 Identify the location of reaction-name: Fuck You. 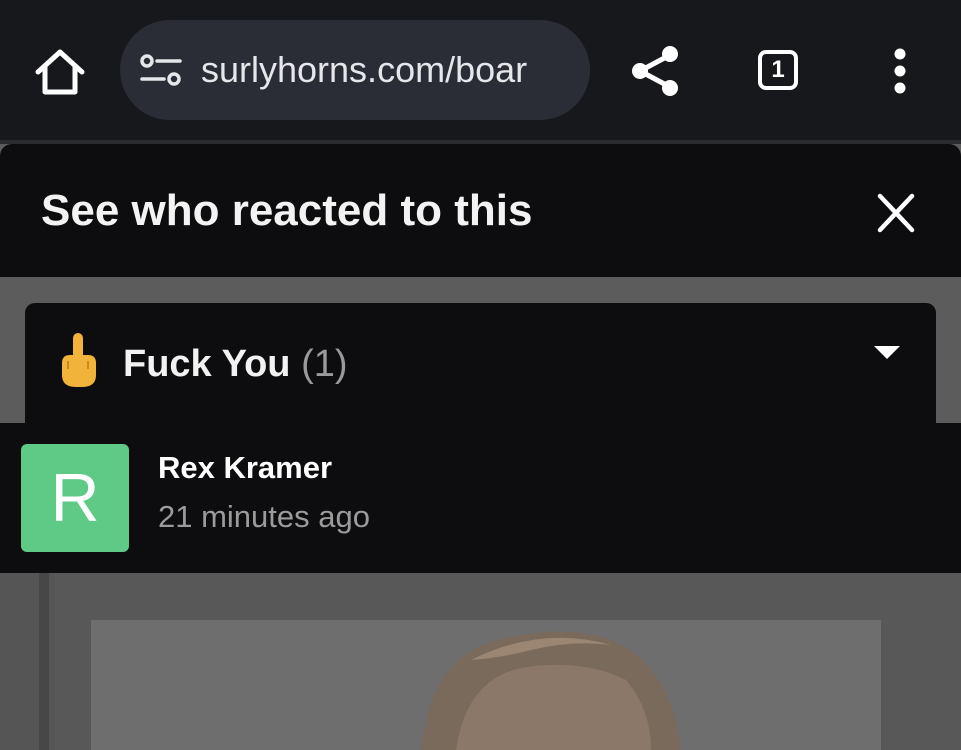
(207, 364).